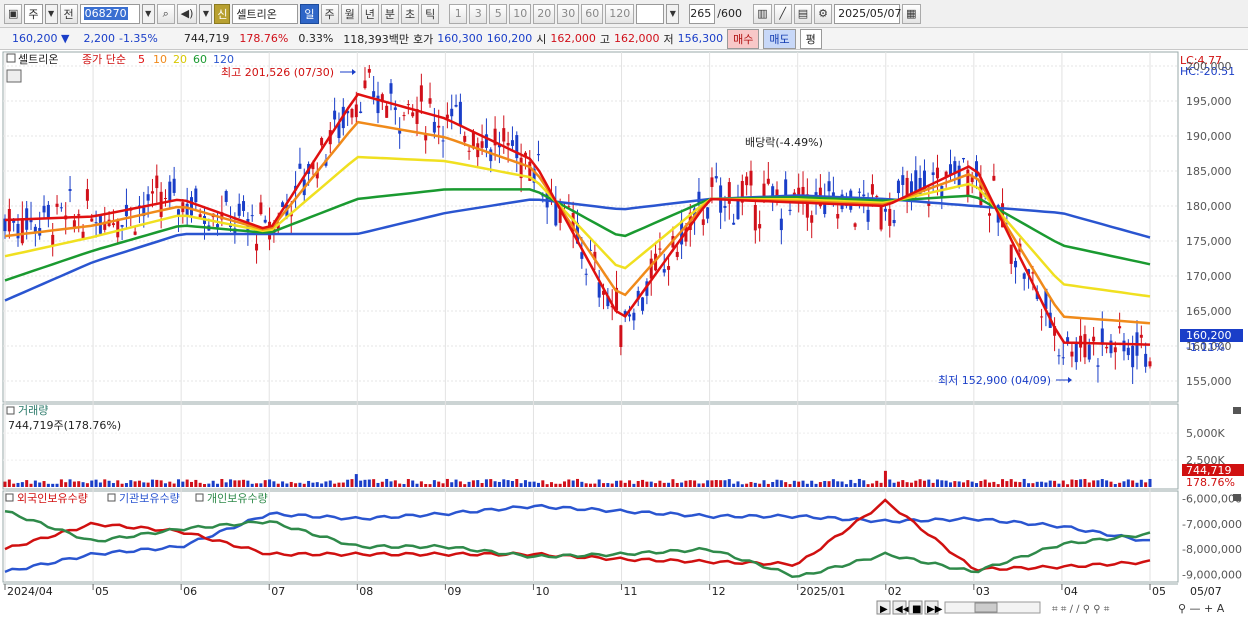 The width and height of the screenshot is (1248, 621). What do you see at coordinates (1205, 433) in the screenshot?
I see `volume-tick-label: 5,000K` at bounding box center [1205, 433].